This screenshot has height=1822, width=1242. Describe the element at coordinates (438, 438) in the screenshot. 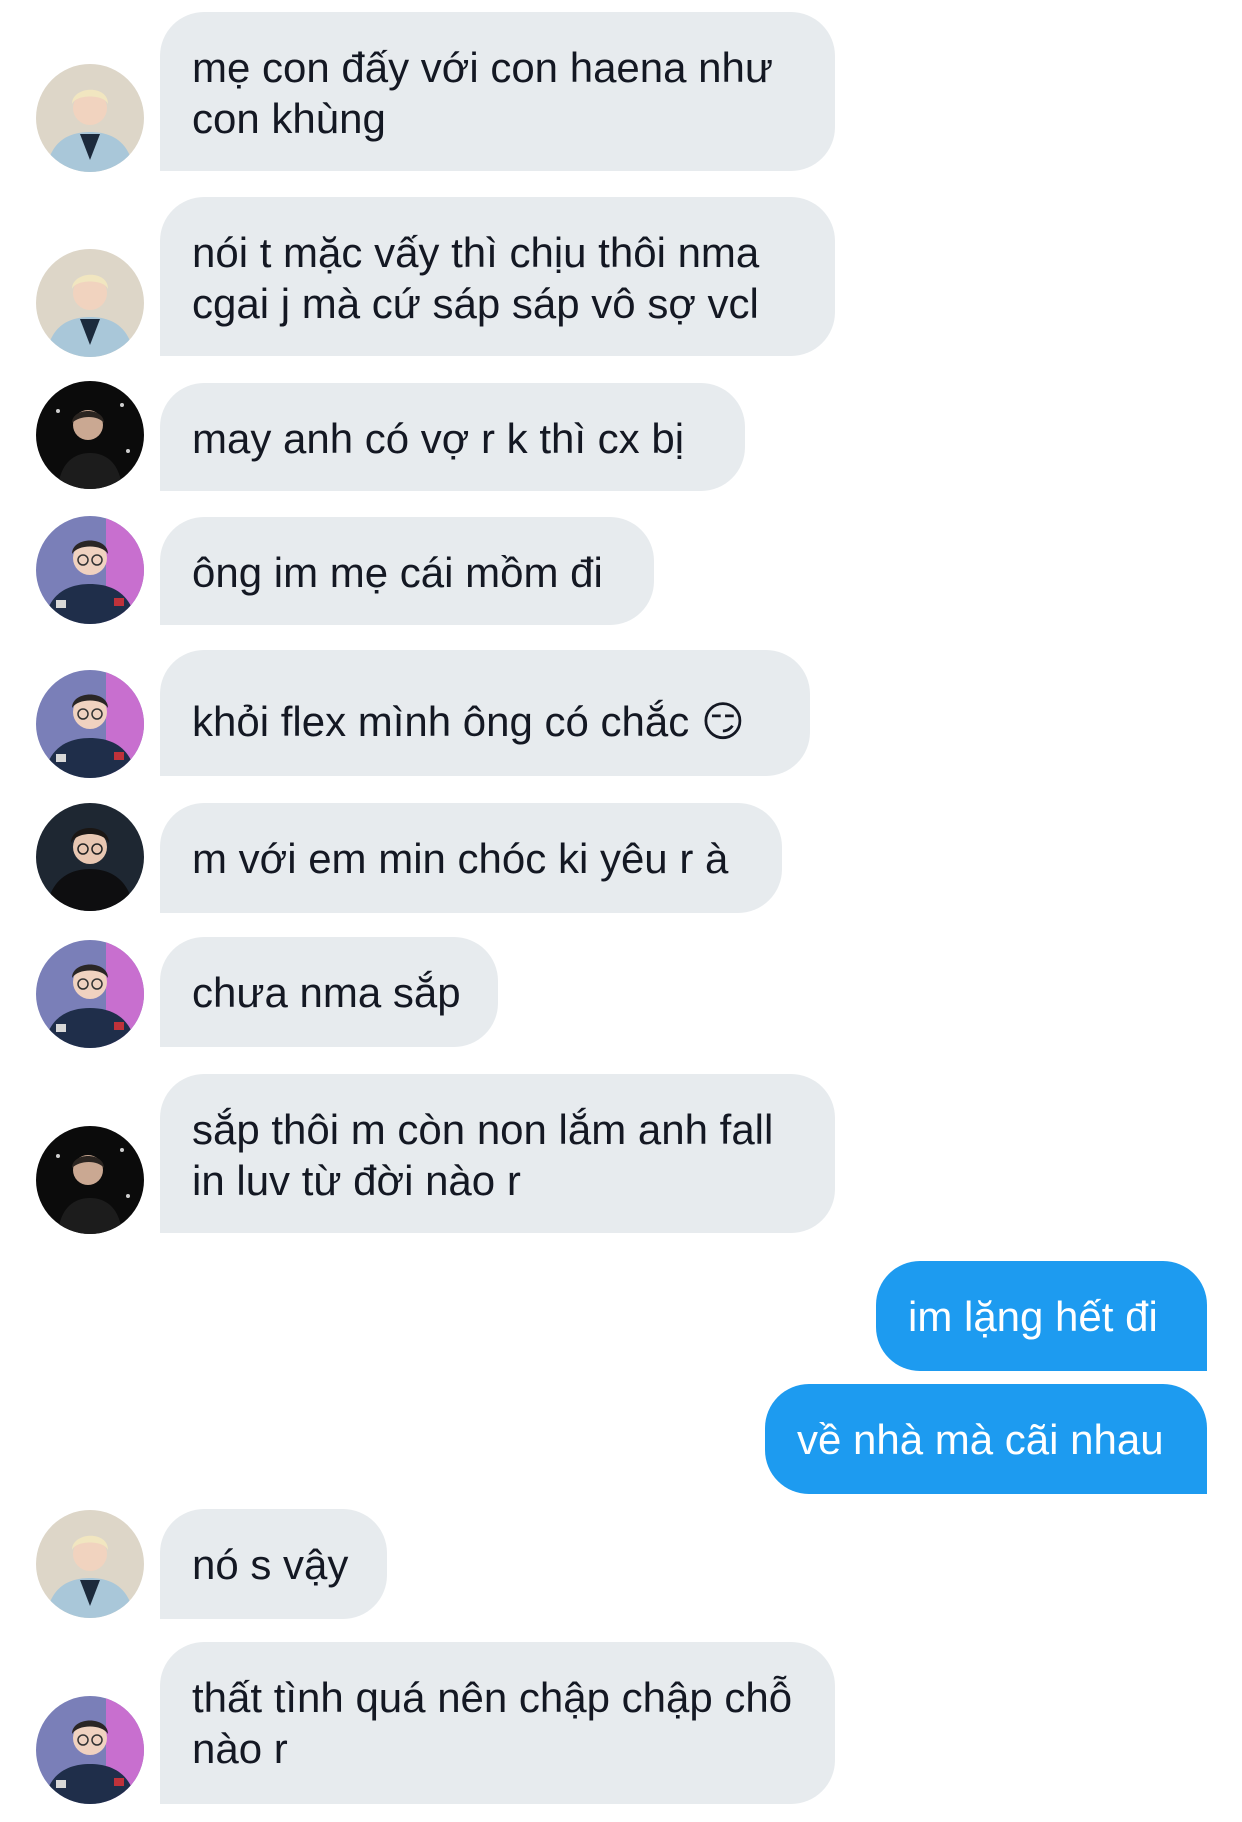

I see `message-text: may anh có vợ r k thì cx bị` at that location.